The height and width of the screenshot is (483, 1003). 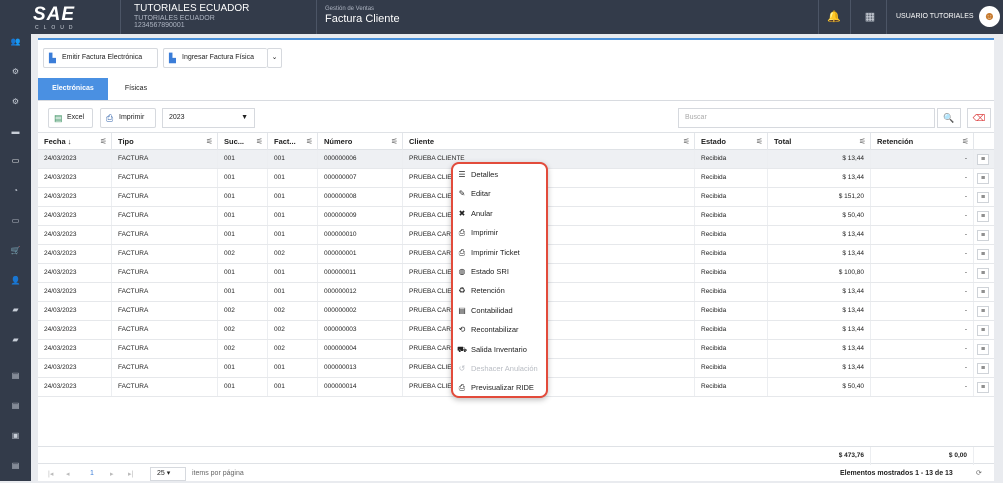 What do you see at coordinates (15, 281) in the screenshot?
I see `sidebar-user-icon: 👤` at bounding box center [15, 281].